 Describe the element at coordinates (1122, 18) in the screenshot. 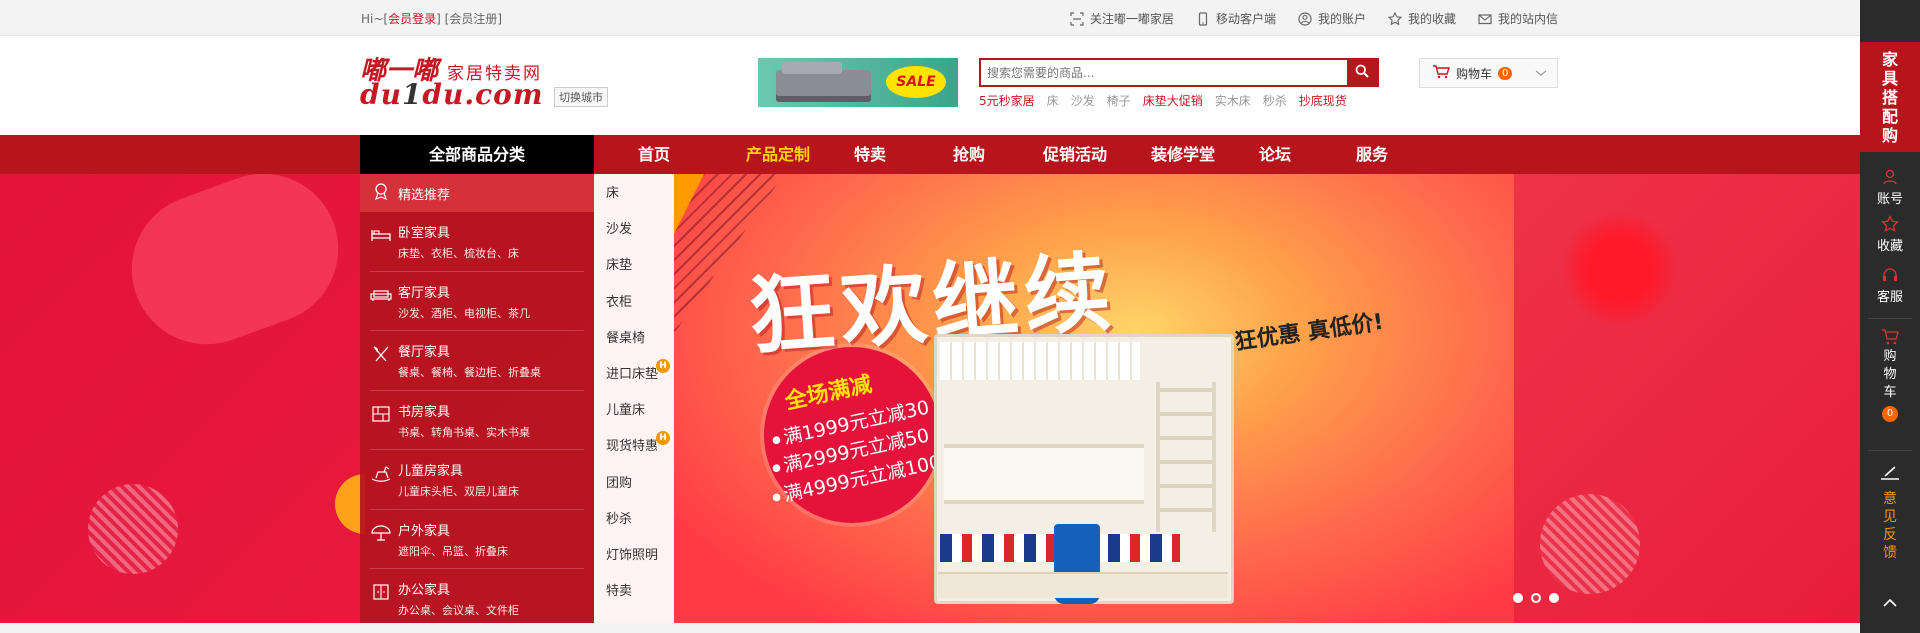

I see `follow-link: 关注嘟一嘟家居` at that location.